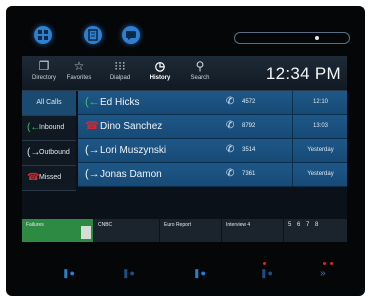  I want to click on volume-slider, so click(292, 38).